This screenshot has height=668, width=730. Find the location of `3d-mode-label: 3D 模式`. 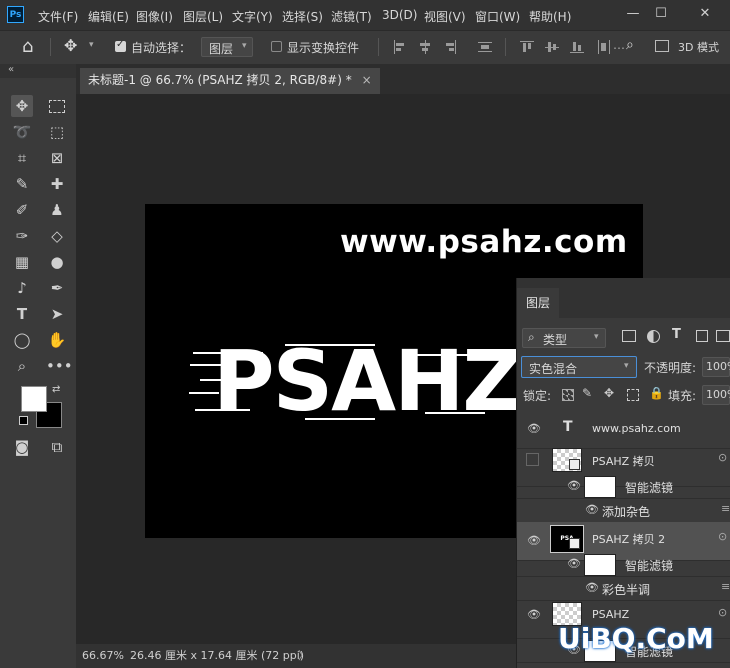

3d-mode-label: 3D 模式 is located at coordinates (698, 47).